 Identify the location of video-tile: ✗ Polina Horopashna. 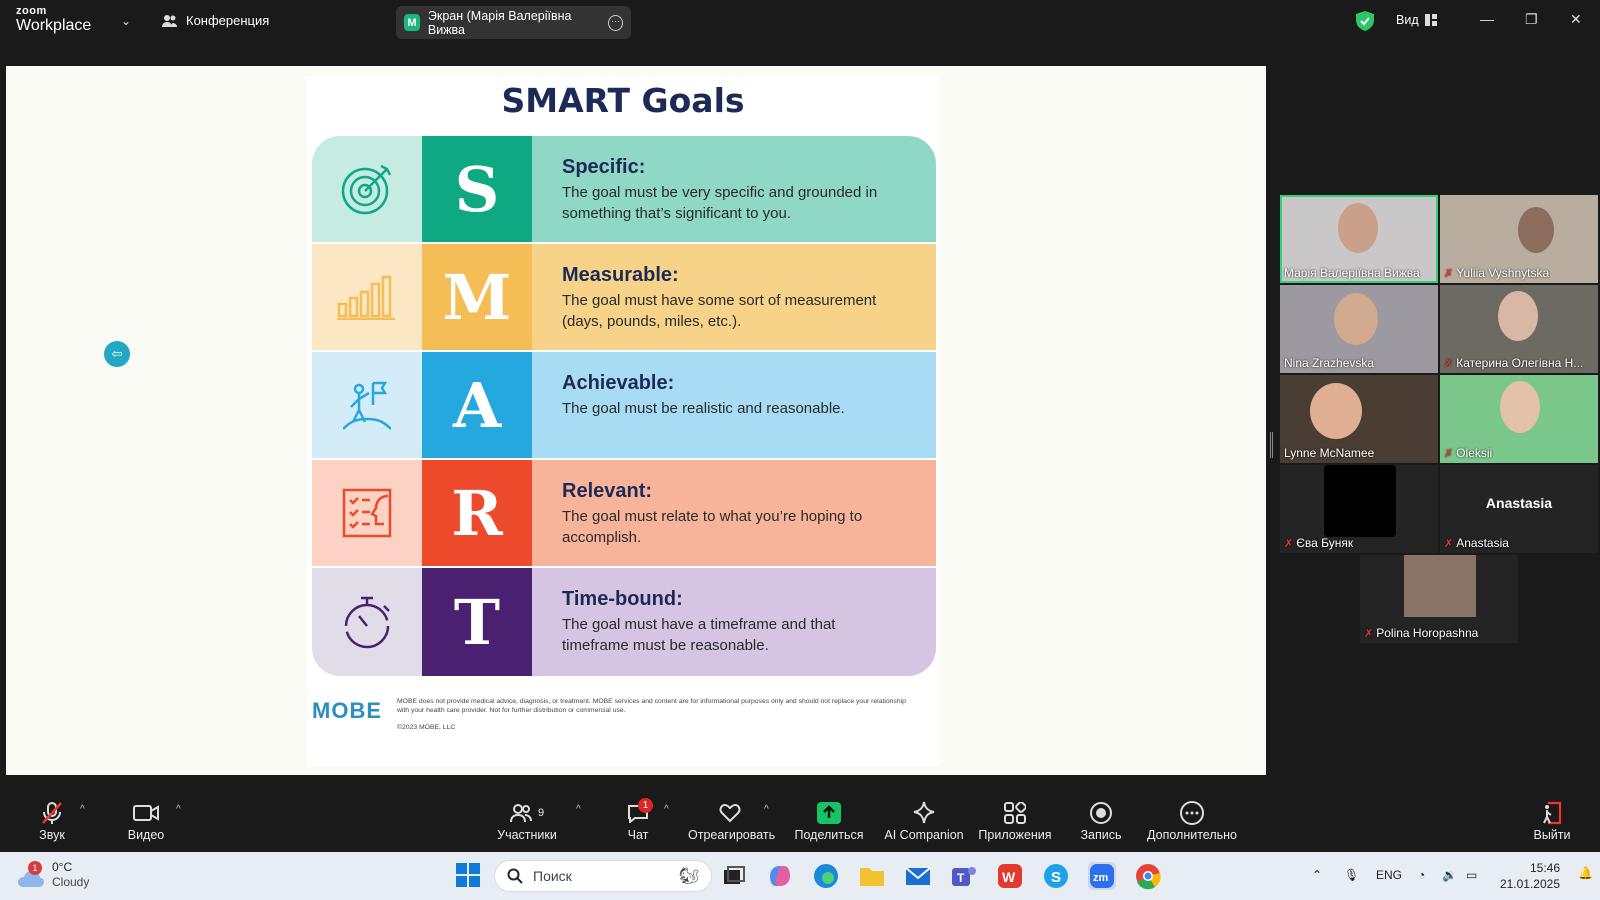
(1439, 599).